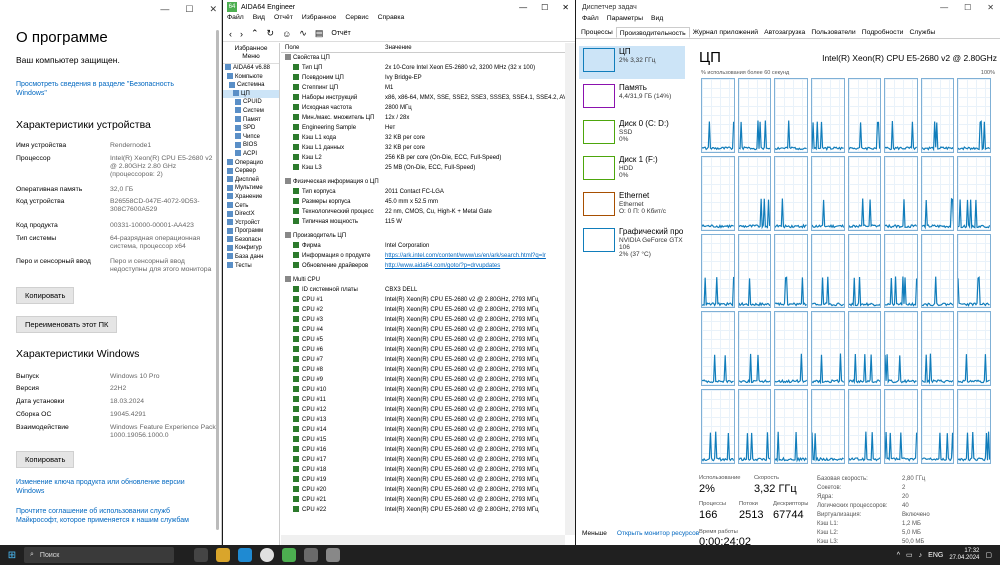 Image resolution: width=1000 pixels, height=565 pixels. What do you see at coordinates (423, 88) in the screenshot?
I see `table-row: Степпинг ЦП M1` at bounding box center [423, 88].